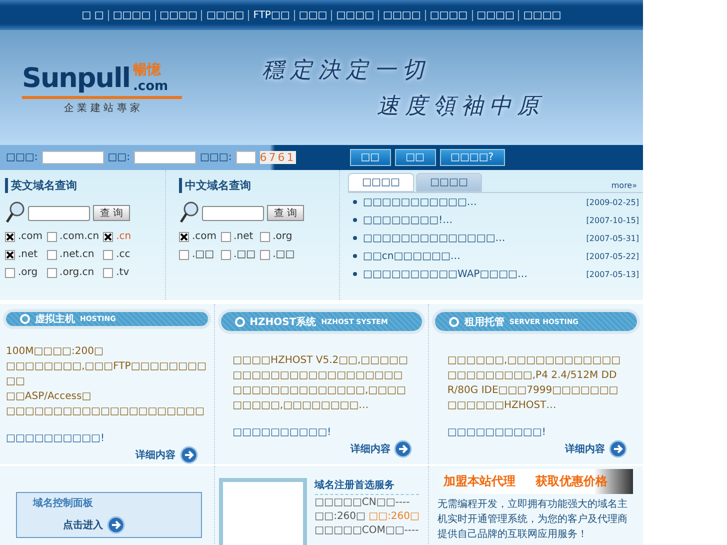 The height and width of the screenshot is (545, 727). What do you see at coordinates (313, 15) in the screenshot?
I see `nav-link: □□□` at bounding box center [313, 15].